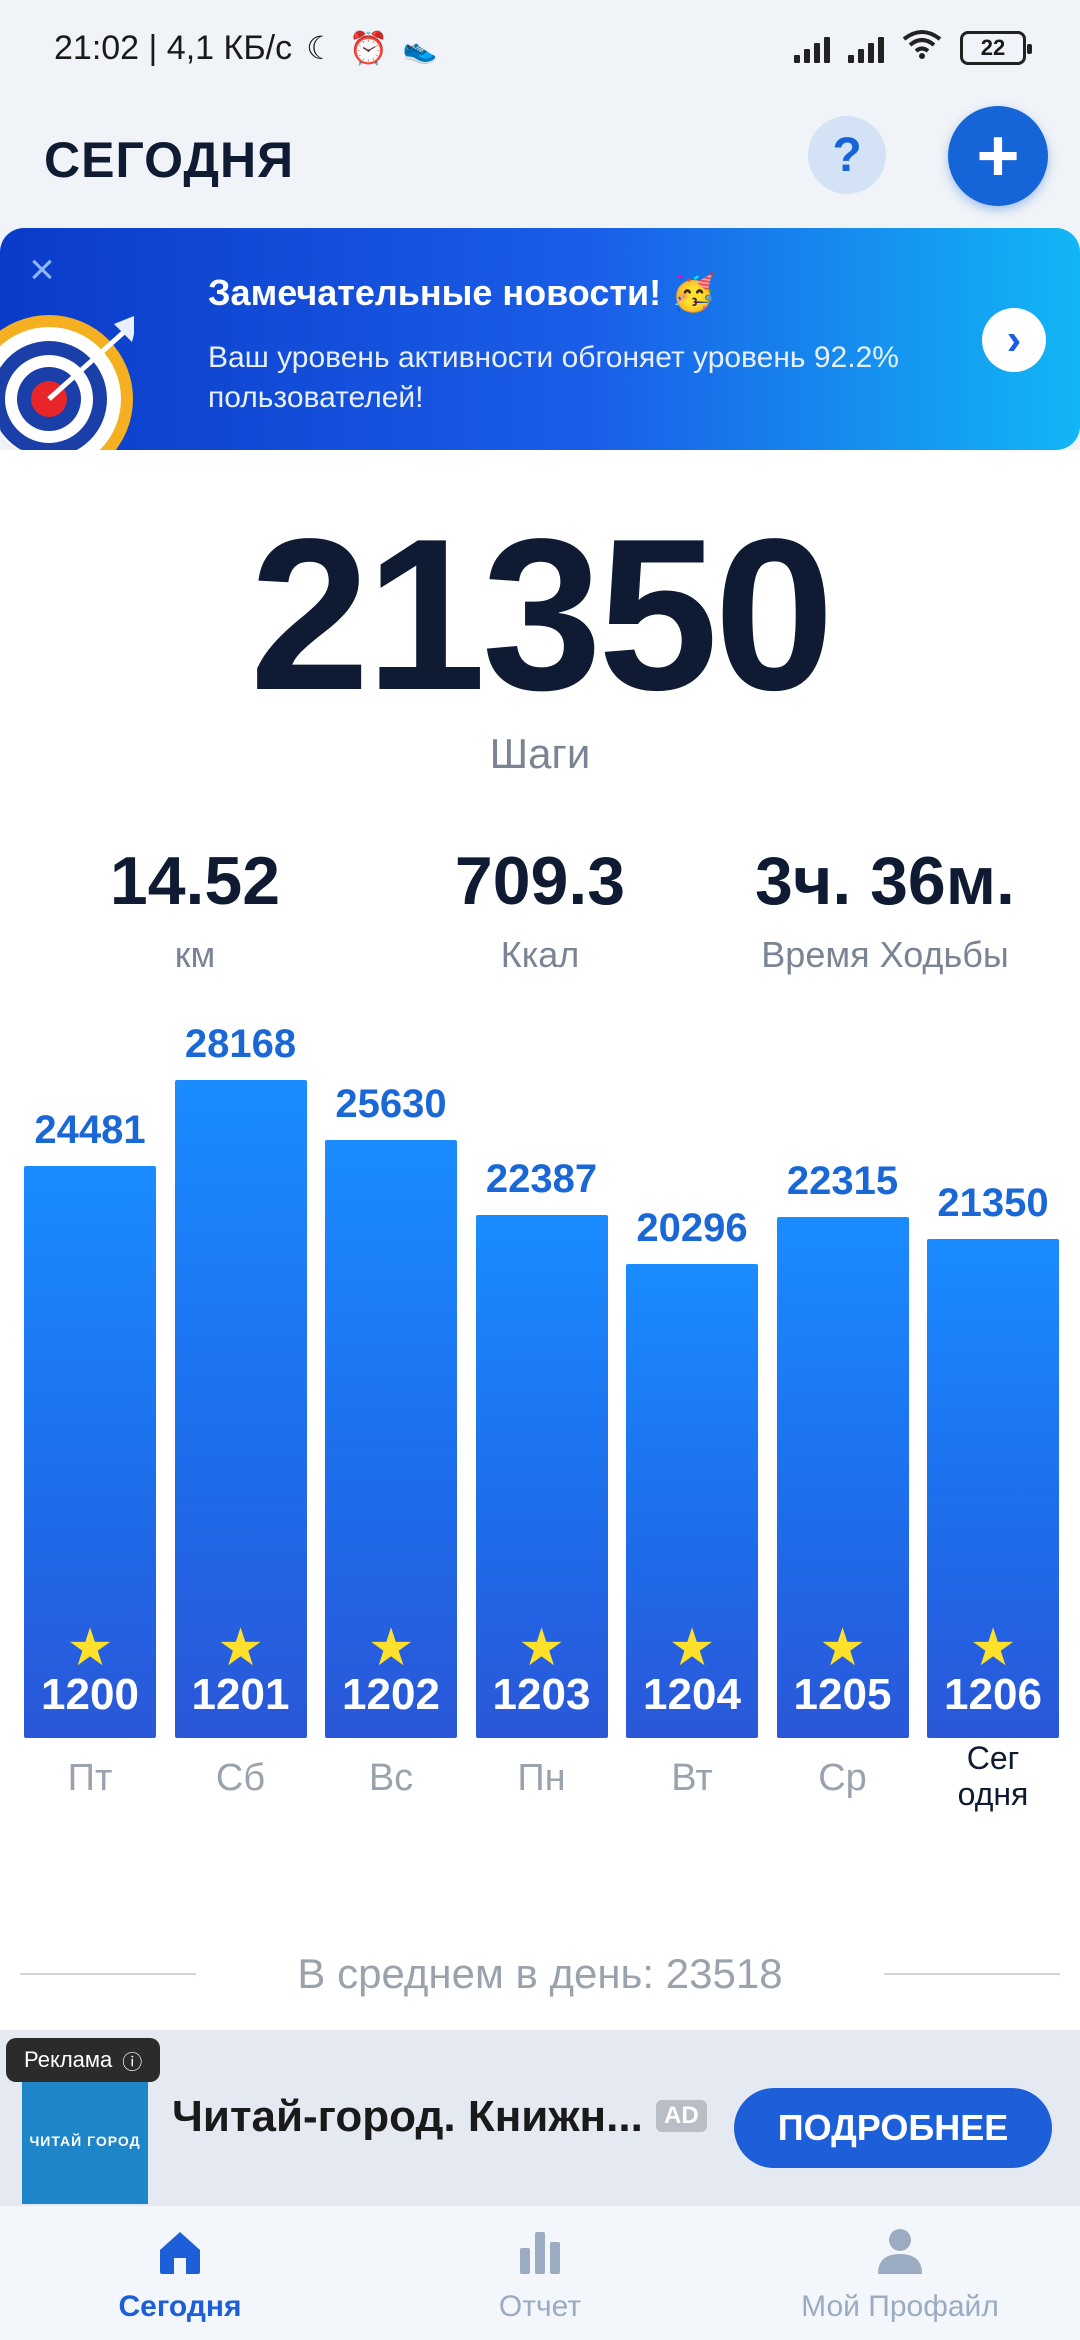 The image size is (1080, 2340). Describe the element at coordinates (885, 881) in the screenshot. I see `walking-time-value: 3ч. 36м.` at that location.